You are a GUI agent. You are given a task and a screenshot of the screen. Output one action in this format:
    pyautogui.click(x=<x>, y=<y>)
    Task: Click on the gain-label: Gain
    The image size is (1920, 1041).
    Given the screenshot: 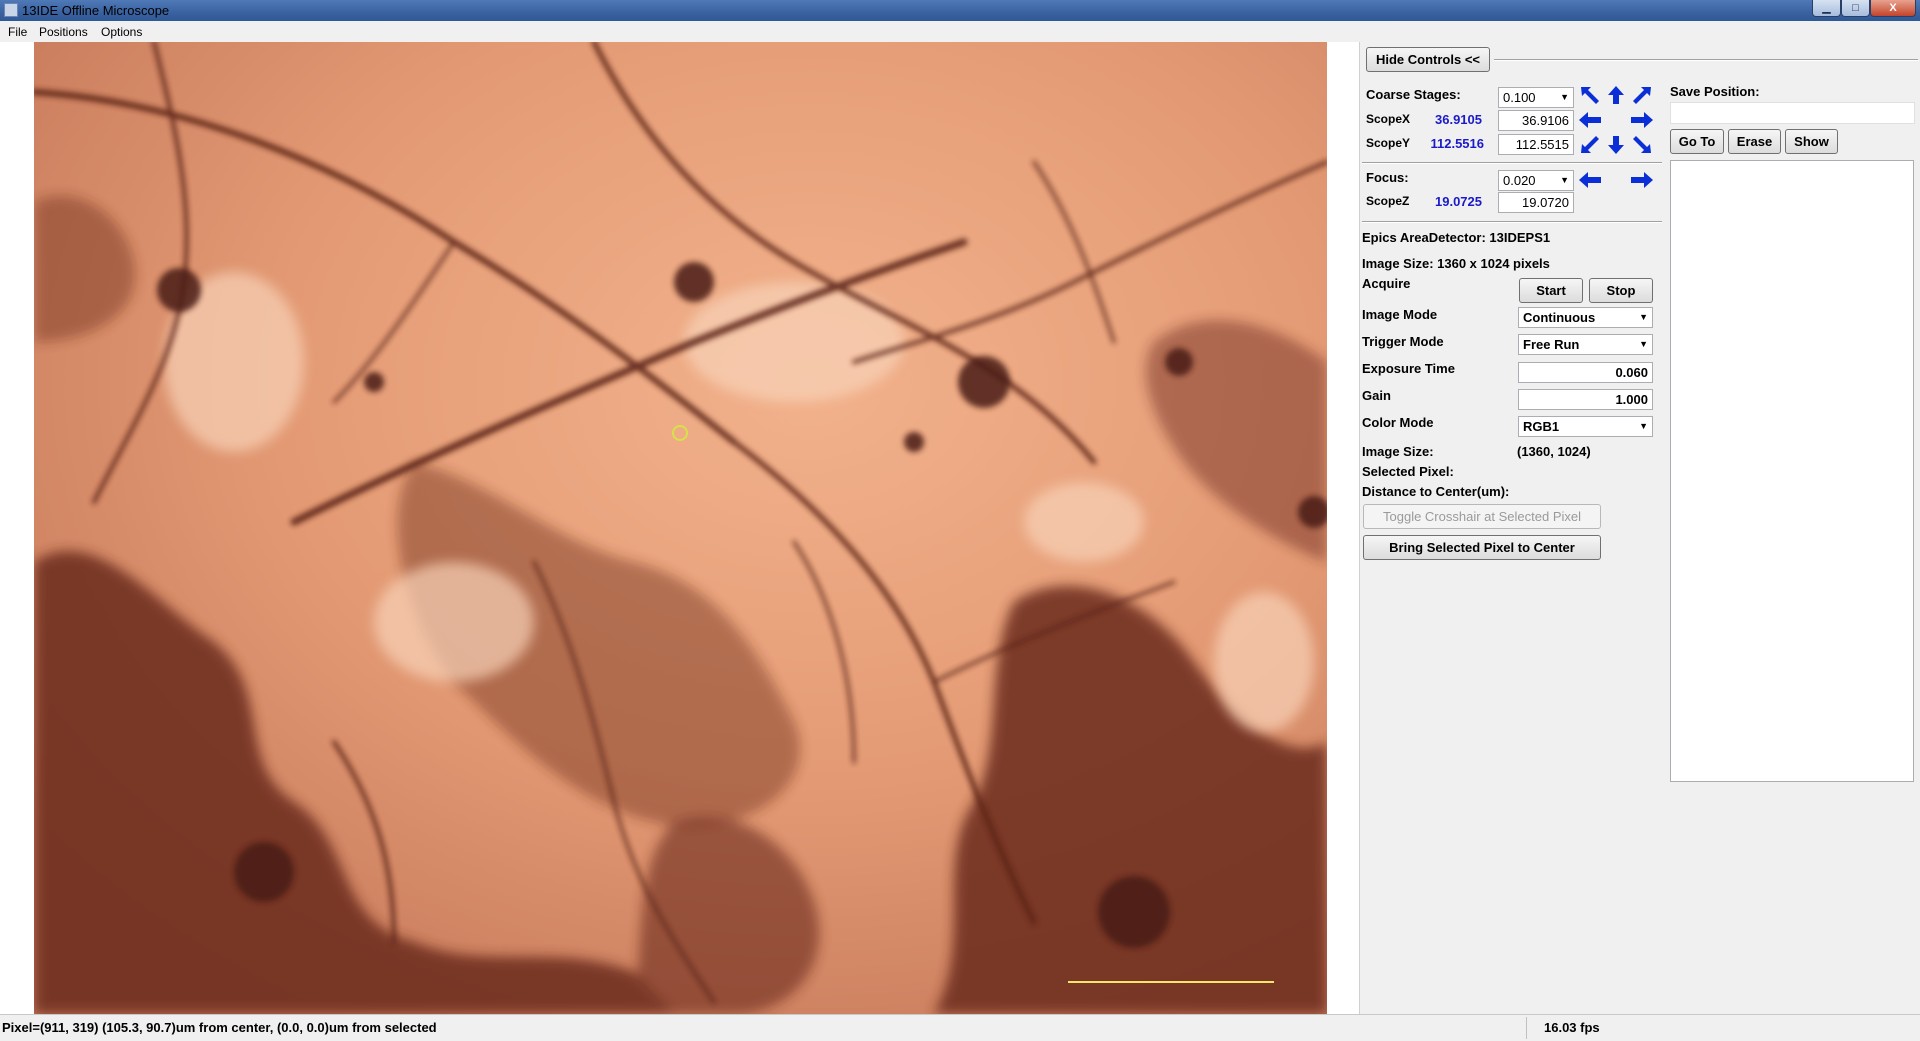 What is the action you would take?
    pyautogui.click(x=1376, y=395)
    